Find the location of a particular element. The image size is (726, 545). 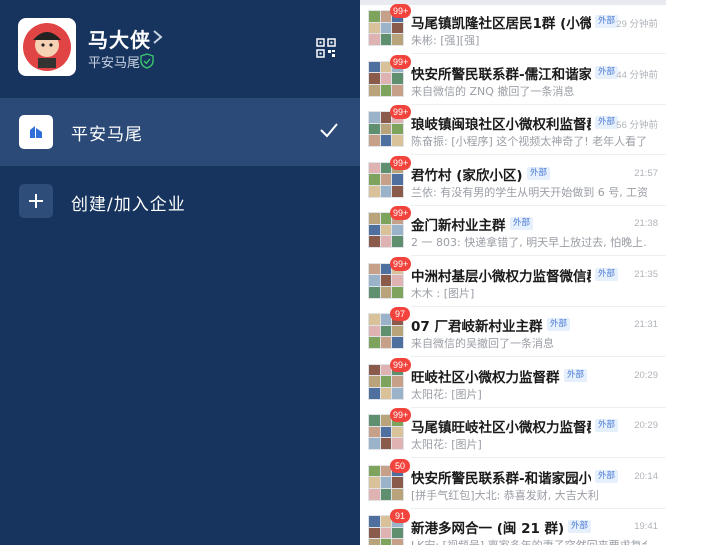

create-join-org-button: 创建/加入企业 is located at coordinates (180, 202).